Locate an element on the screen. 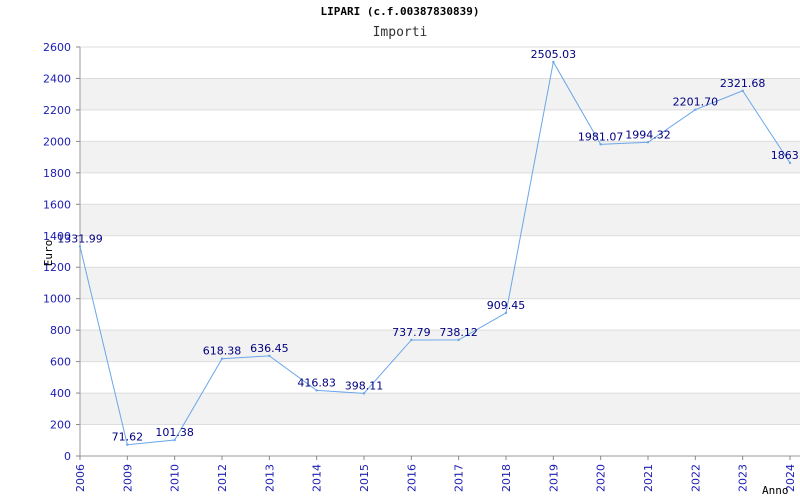 Image resolution: width=800 pixels, height=500 pixels. y-tick-label: 800 is located at coordinates (60, 330).